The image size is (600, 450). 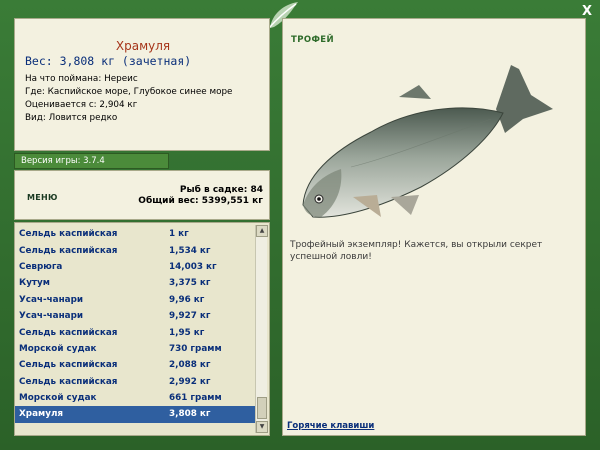 I want to click on list-scrollbar: ▲ ▼, so click(x=261, y=329).